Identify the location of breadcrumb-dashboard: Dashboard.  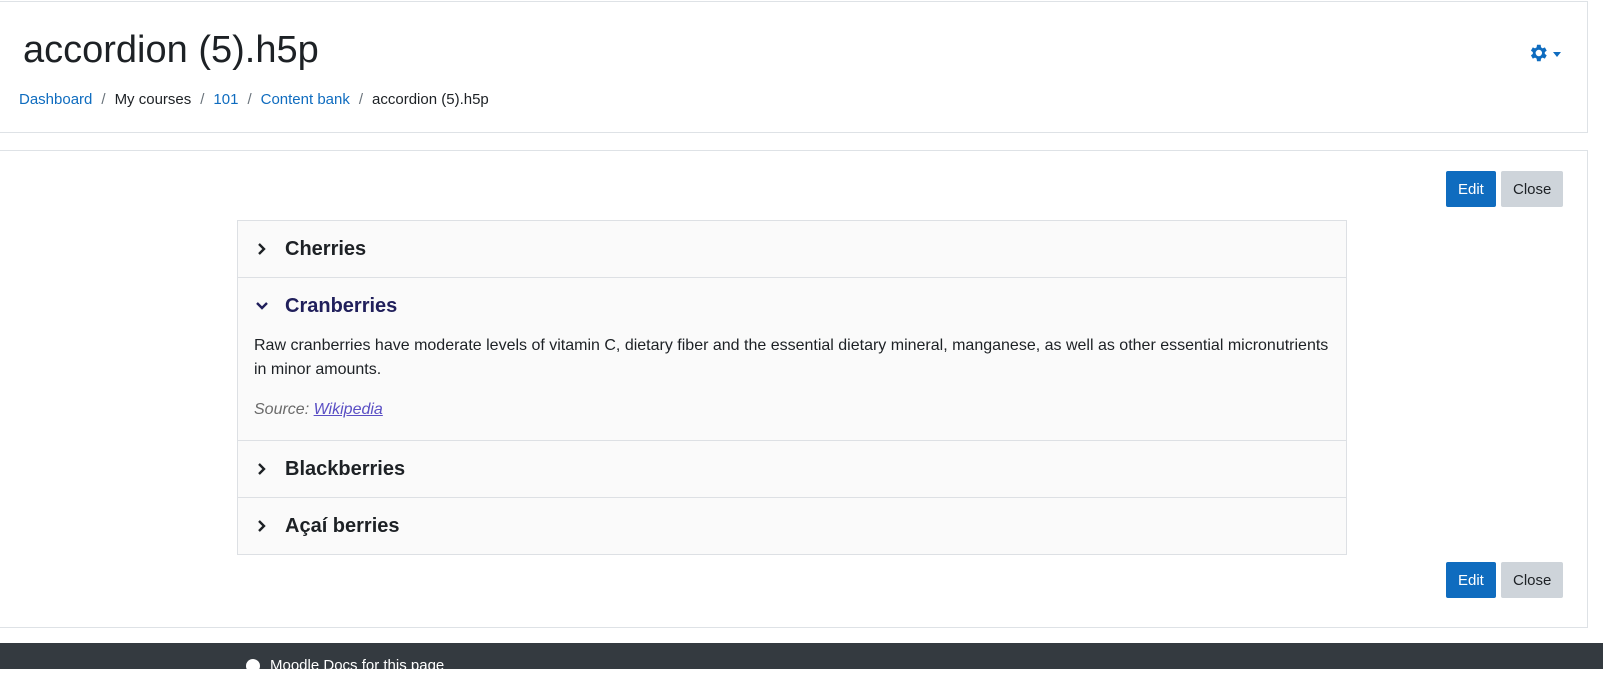
(55, 100).